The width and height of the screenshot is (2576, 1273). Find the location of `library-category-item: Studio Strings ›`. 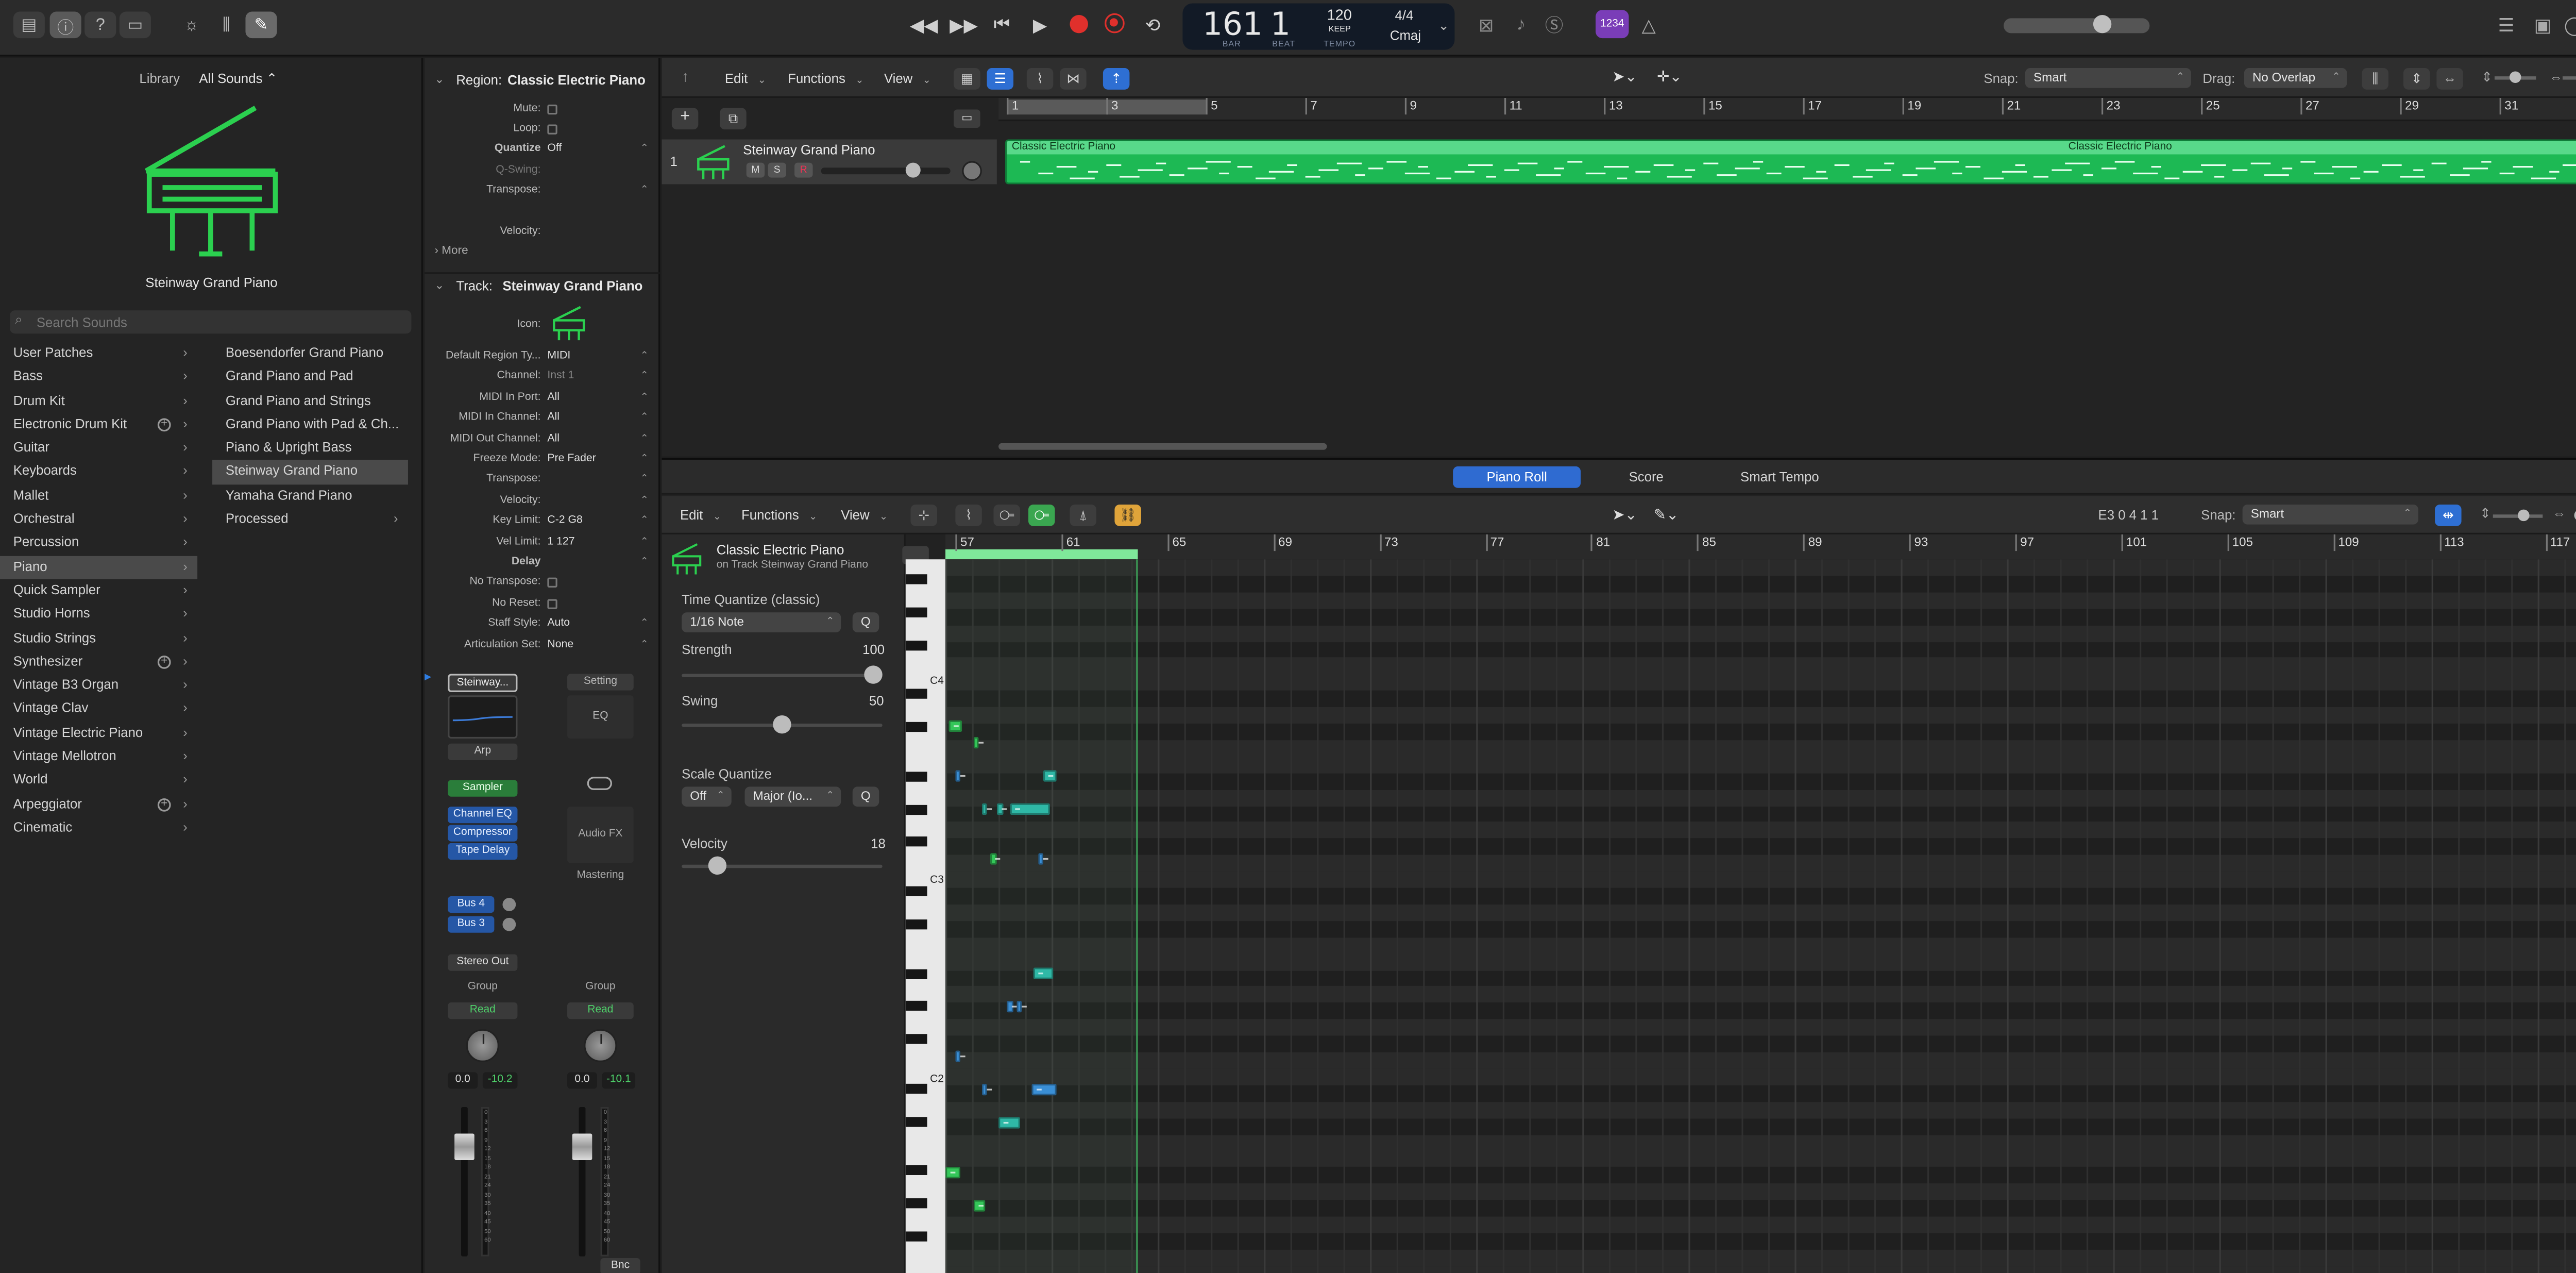

library-category-item: Studio Strings › is located at coordinates (98, 638).